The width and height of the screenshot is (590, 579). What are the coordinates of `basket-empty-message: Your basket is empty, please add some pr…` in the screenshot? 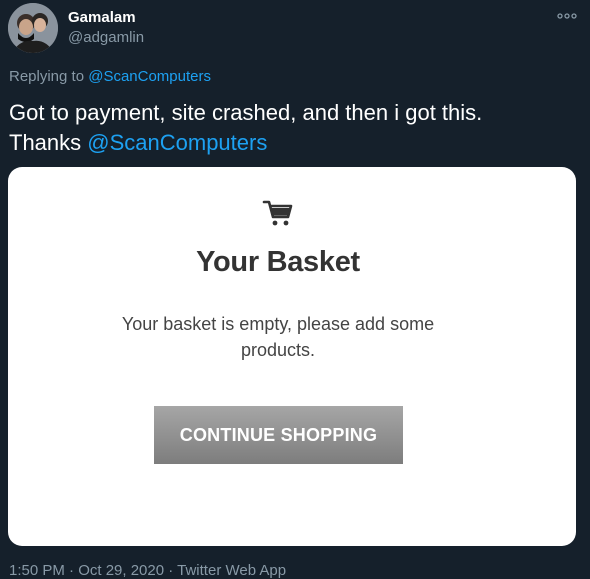 It's located at (278, 337).